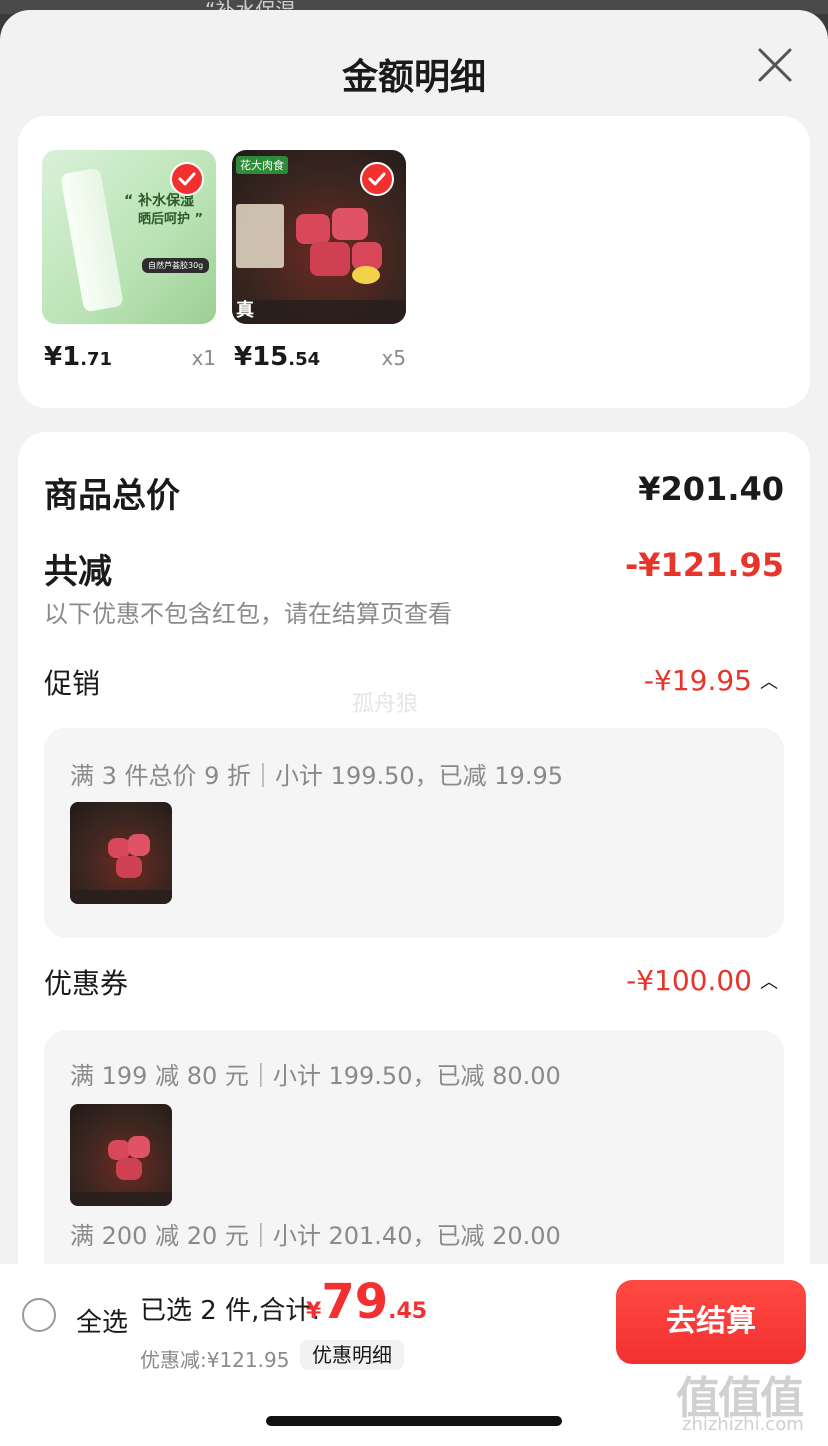 Image resolution: width=828 pixels, height=1446 pixels. Describe the element at coordinates (697, 680) in the screenshot. I see `promotion-amount: -¥19.95` at that location.